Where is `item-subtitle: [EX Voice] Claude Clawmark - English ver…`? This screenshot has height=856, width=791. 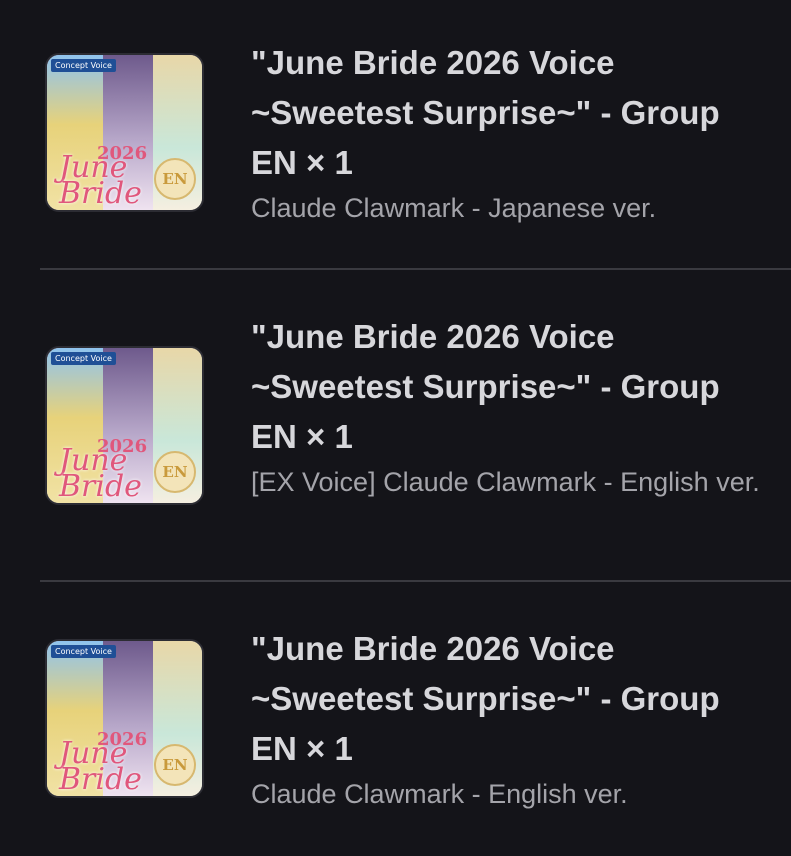
item-subtitle: [EX Voice] Claude Clawmark - English ver… is located at coordinates (505, 482).